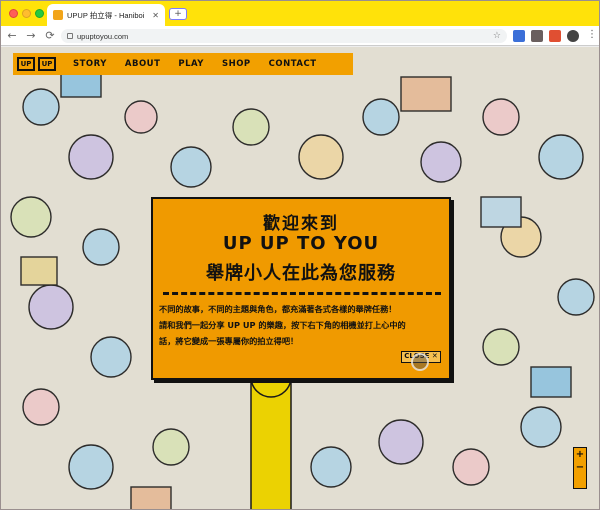  What do you see at coordinates (300, 13) in the screenshot?
I see `tab-strip: UPUP 拍立得 - Haniboi ✕ +` at bounding box center [300, 13].